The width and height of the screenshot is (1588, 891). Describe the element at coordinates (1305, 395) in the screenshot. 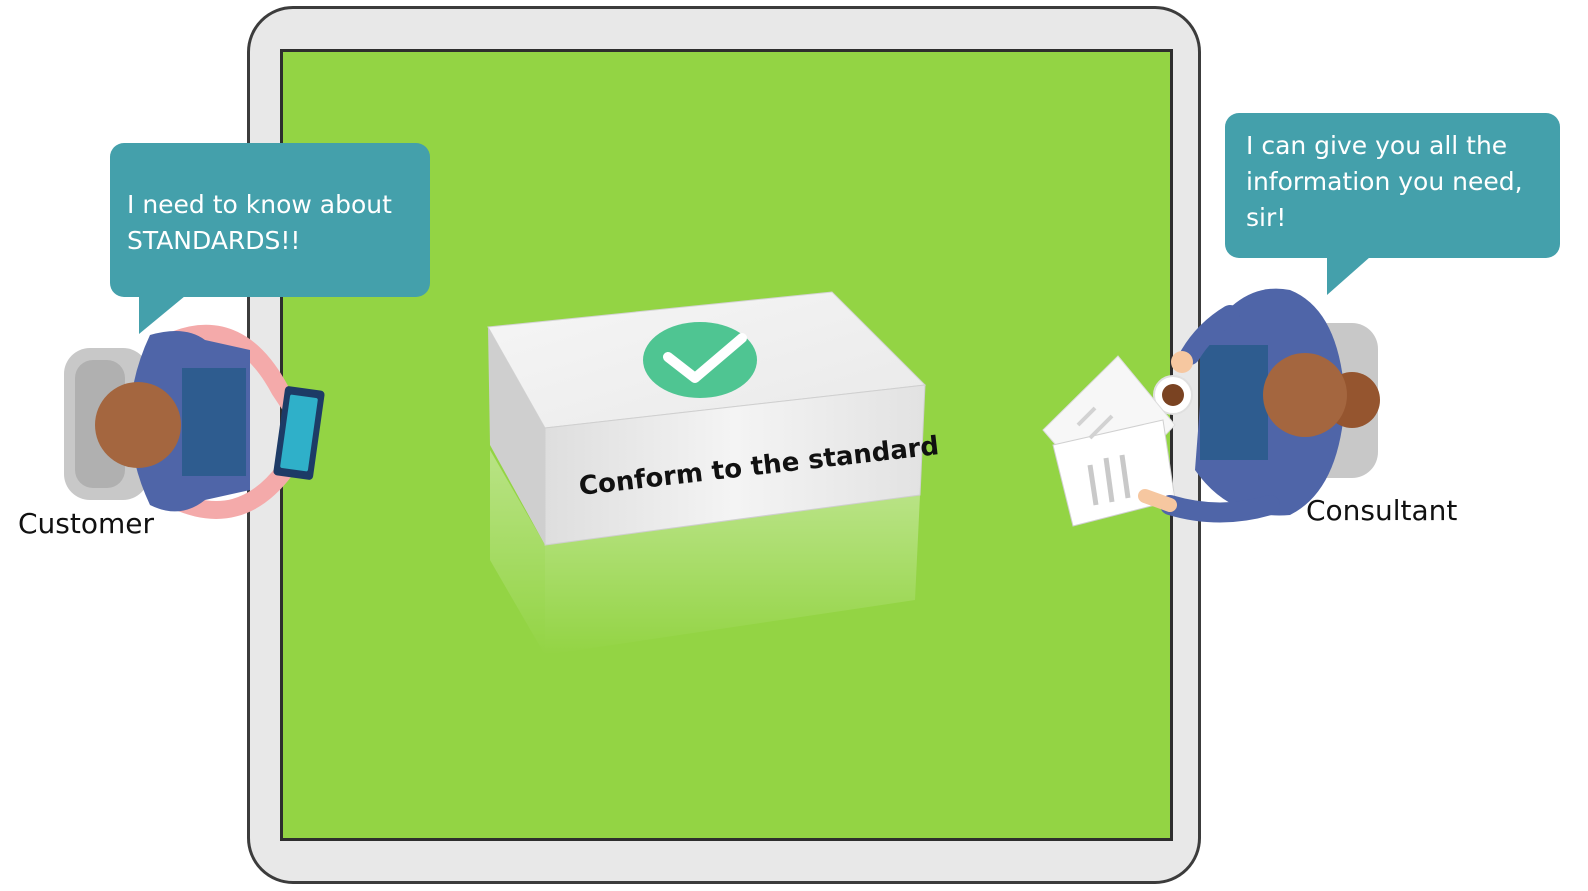

I see `consultant-head` at that location.